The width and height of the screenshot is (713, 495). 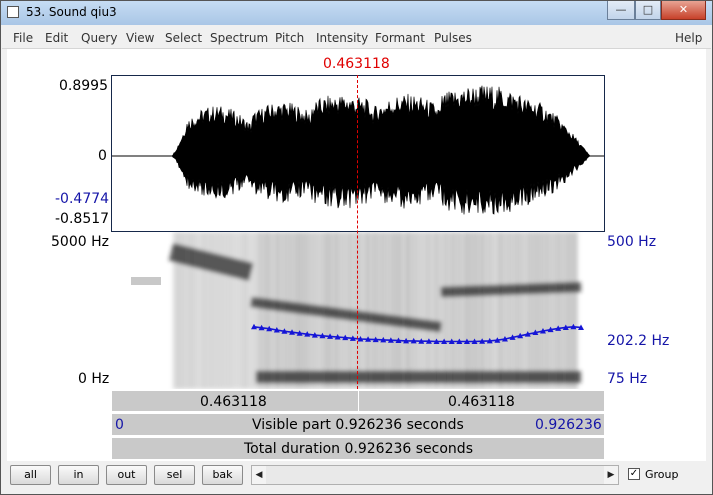 What do you see at coordinates (140, 38) in the screenshot?
I see `menu-view: View` at bounding box center [140, 38].